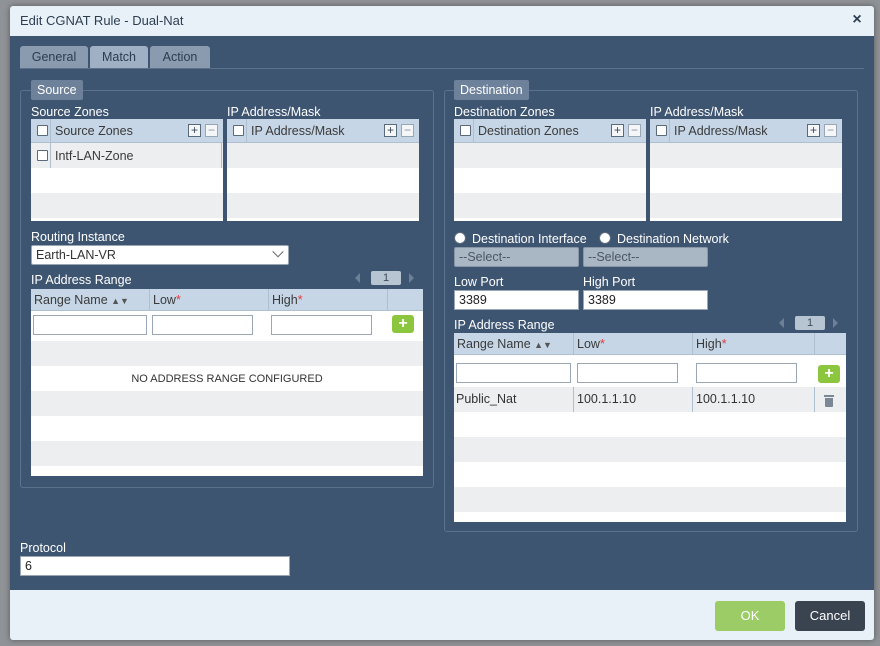 The image size is (880, 646). Describe the element at coordinates (442, 68) in the screenshot. I see `tab-underline` at that location.